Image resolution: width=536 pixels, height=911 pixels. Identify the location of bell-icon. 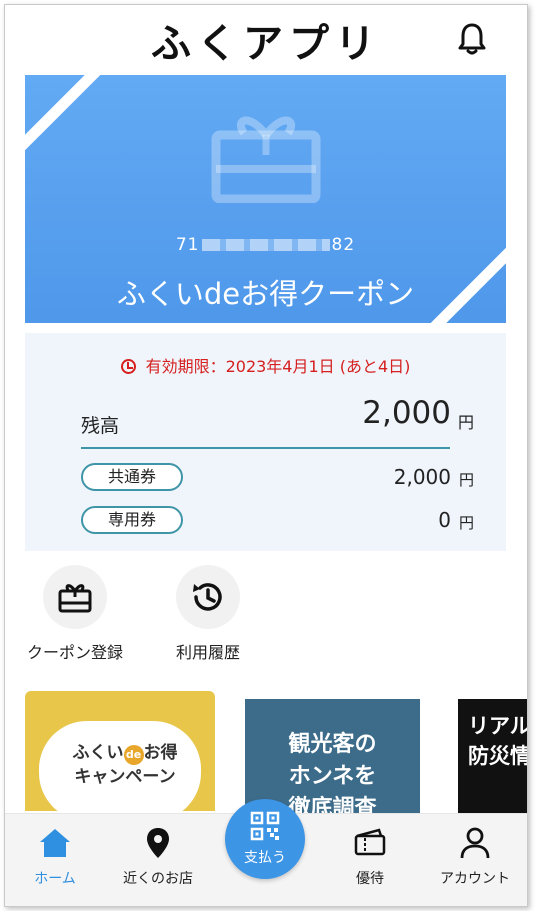
(472, 39).